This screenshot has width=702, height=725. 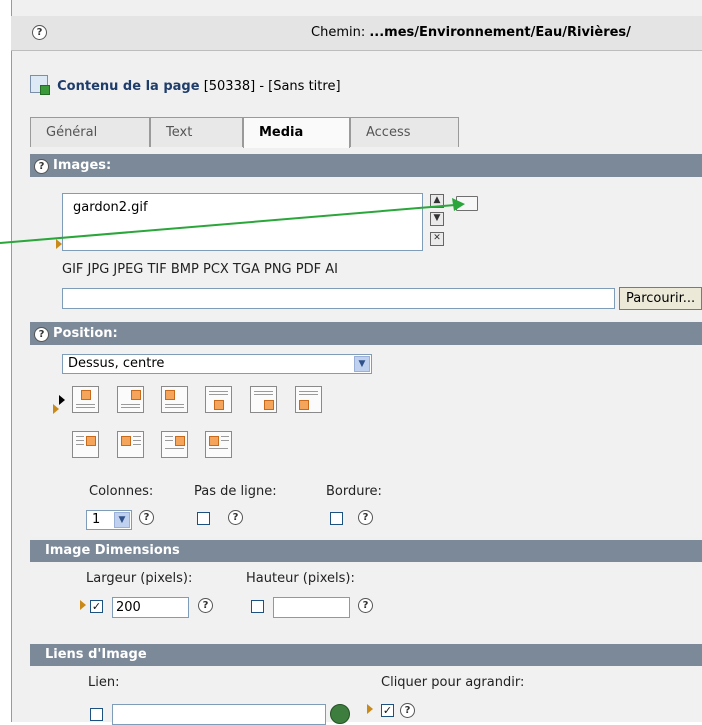 I want to click on annotation-arrow, so click(x=232, y=221).